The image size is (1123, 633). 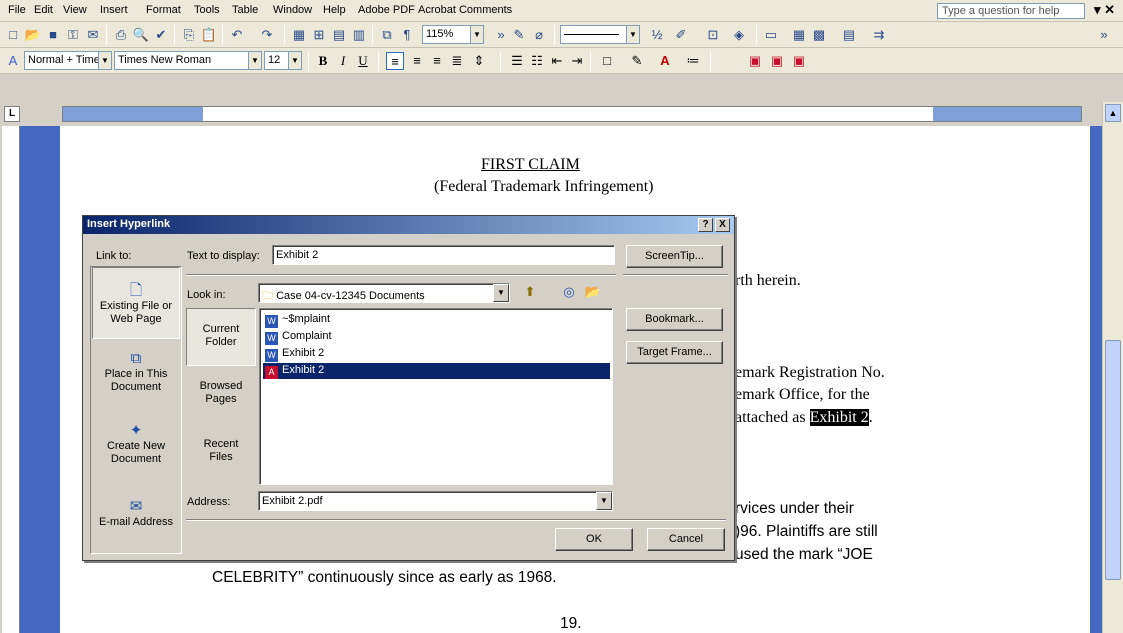 What do you see at coordinates (637, 61) in the screenshot?
I see `highlight-icon: ✎` at bounding box center [637, 61].